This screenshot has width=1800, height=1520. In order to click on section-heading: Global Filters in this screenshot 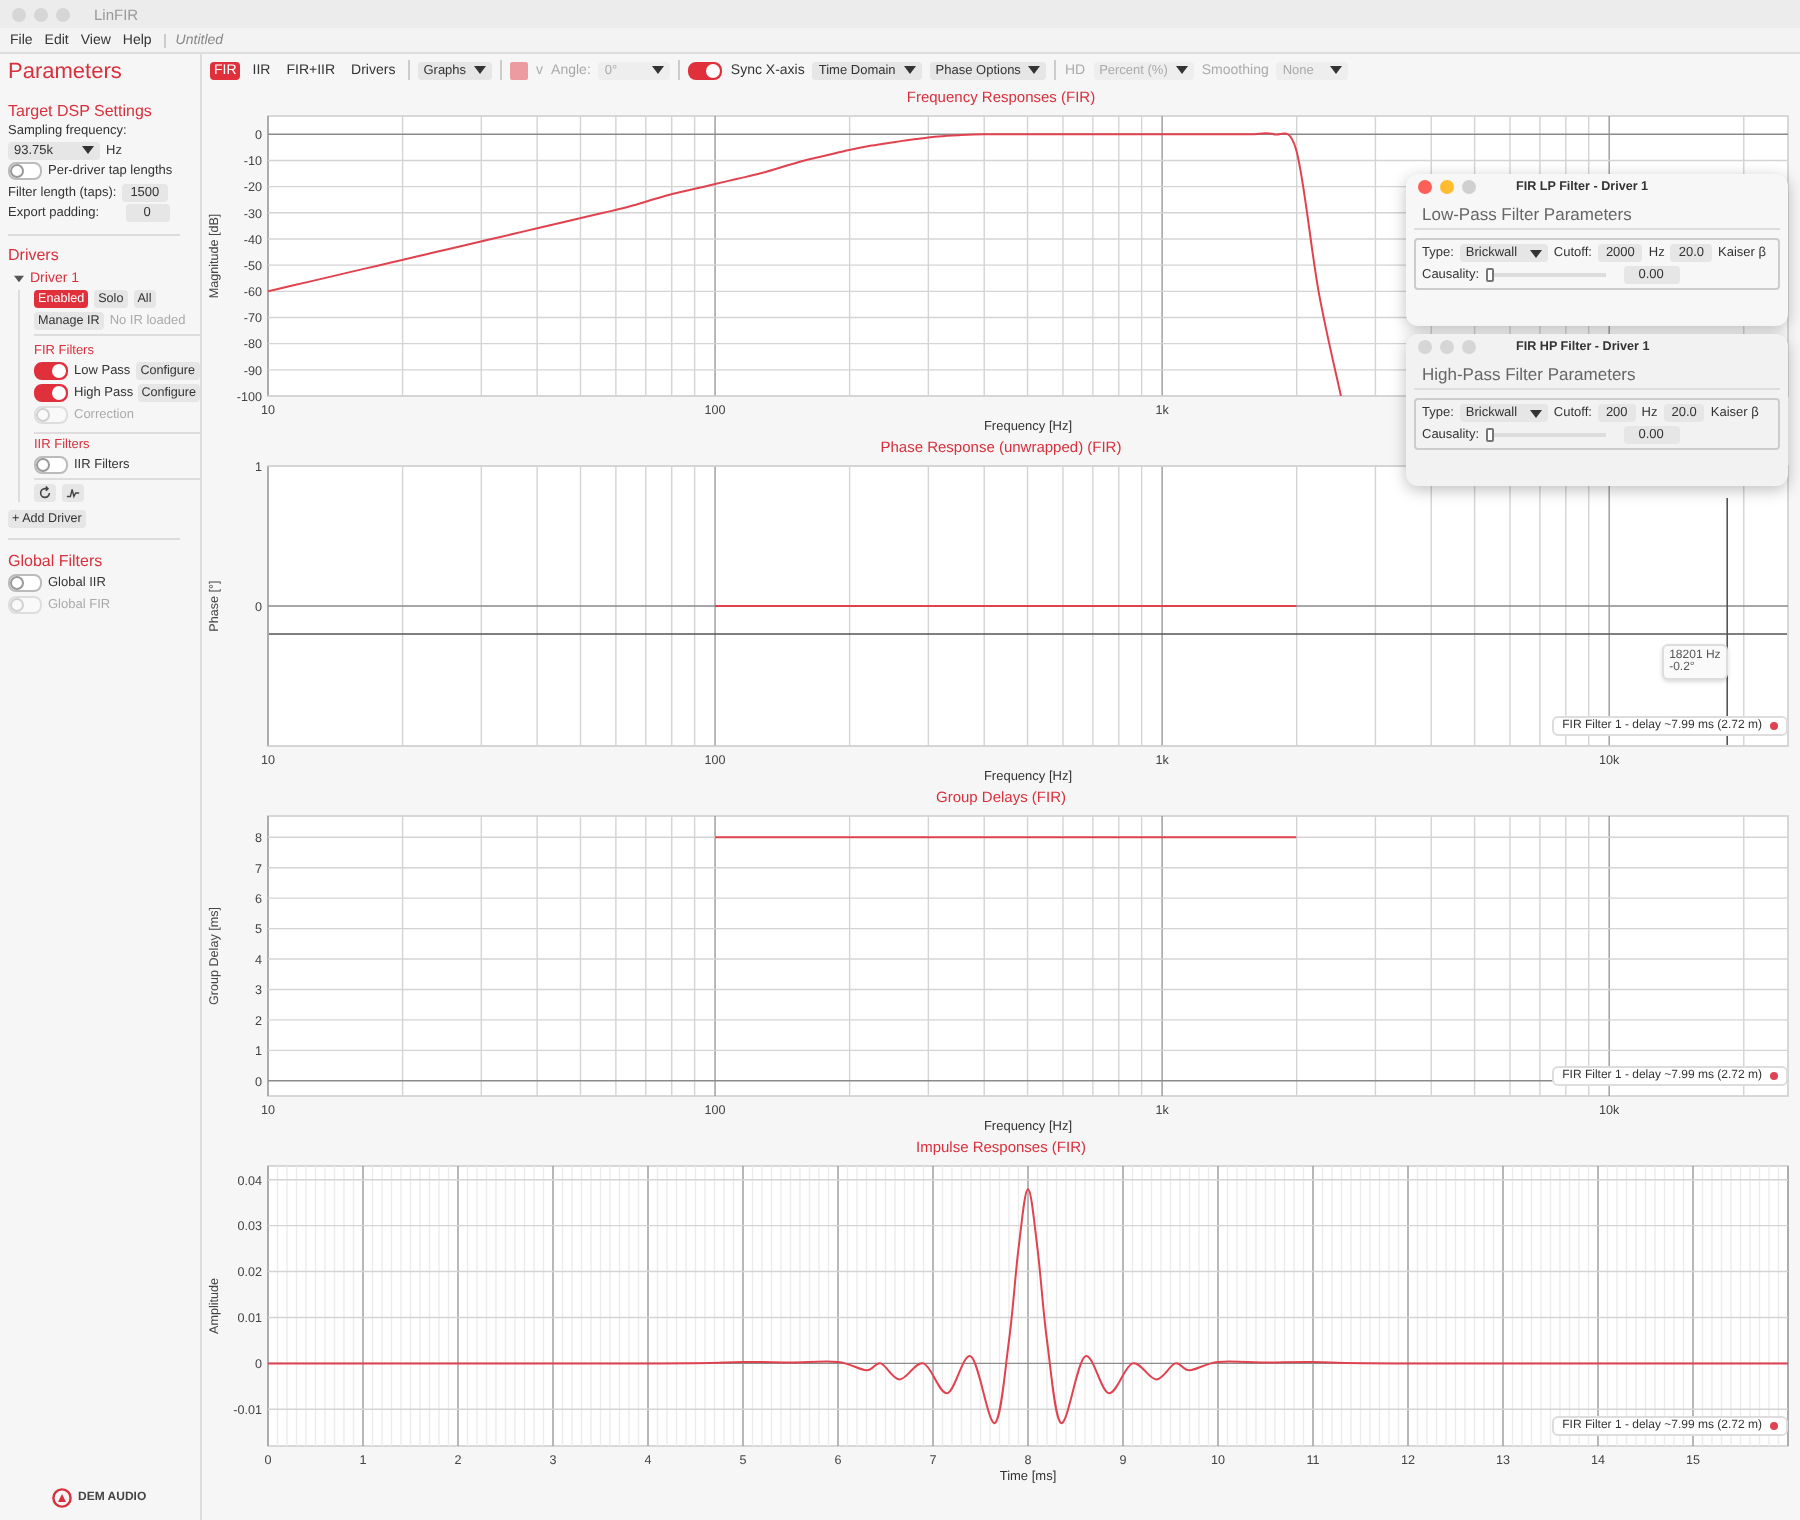, I will do `click(56, 560)`.